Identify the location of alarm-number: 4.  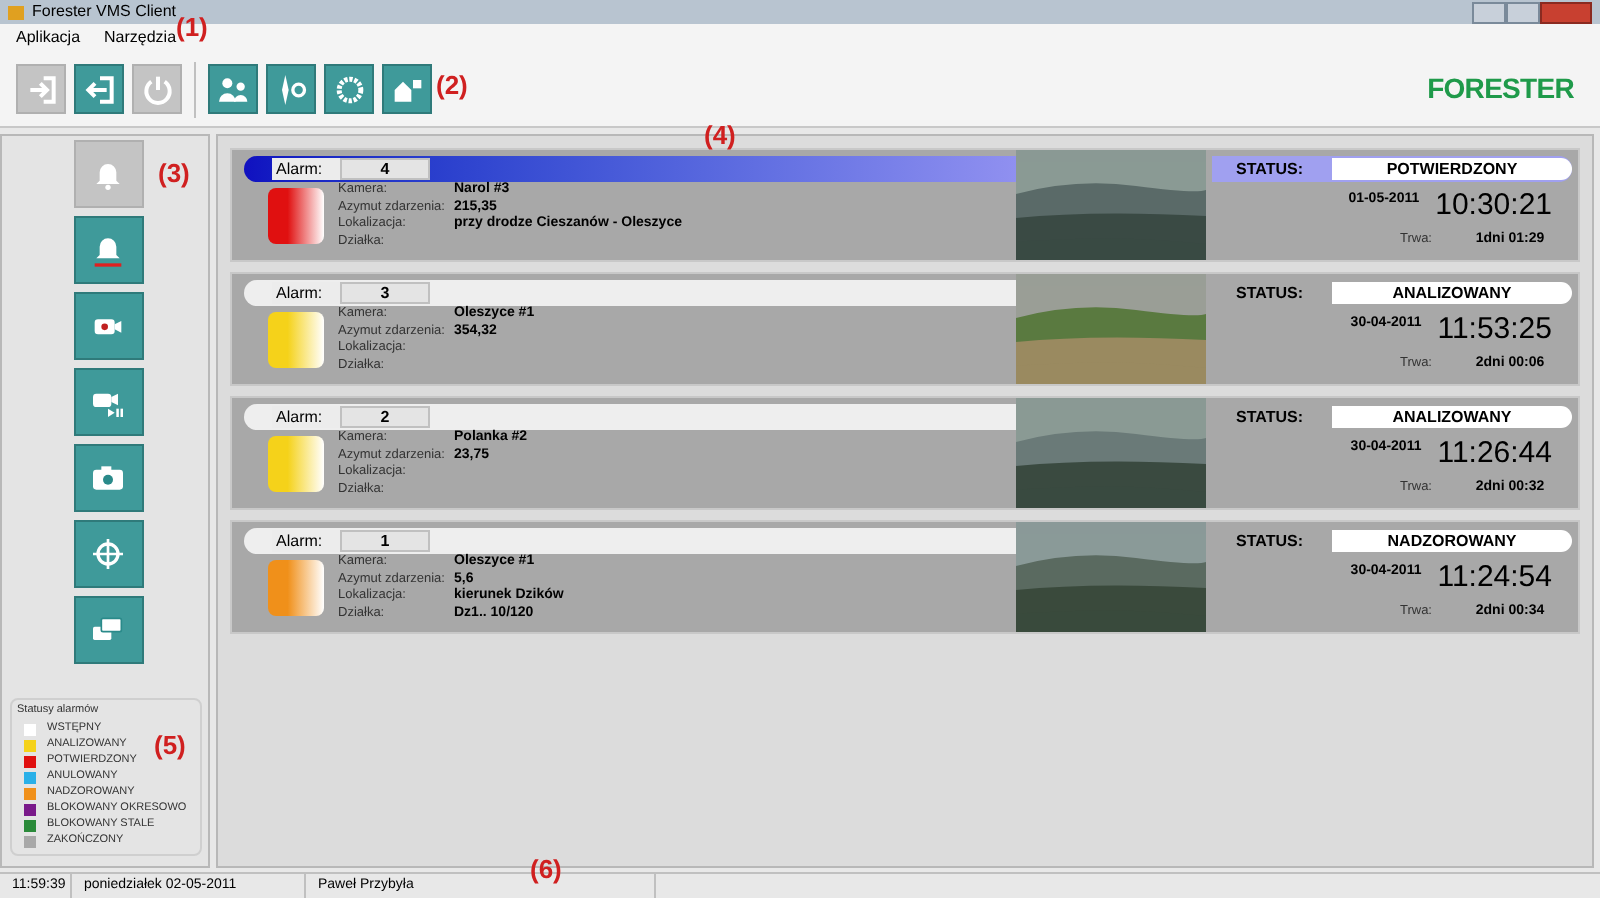
(385, 169).